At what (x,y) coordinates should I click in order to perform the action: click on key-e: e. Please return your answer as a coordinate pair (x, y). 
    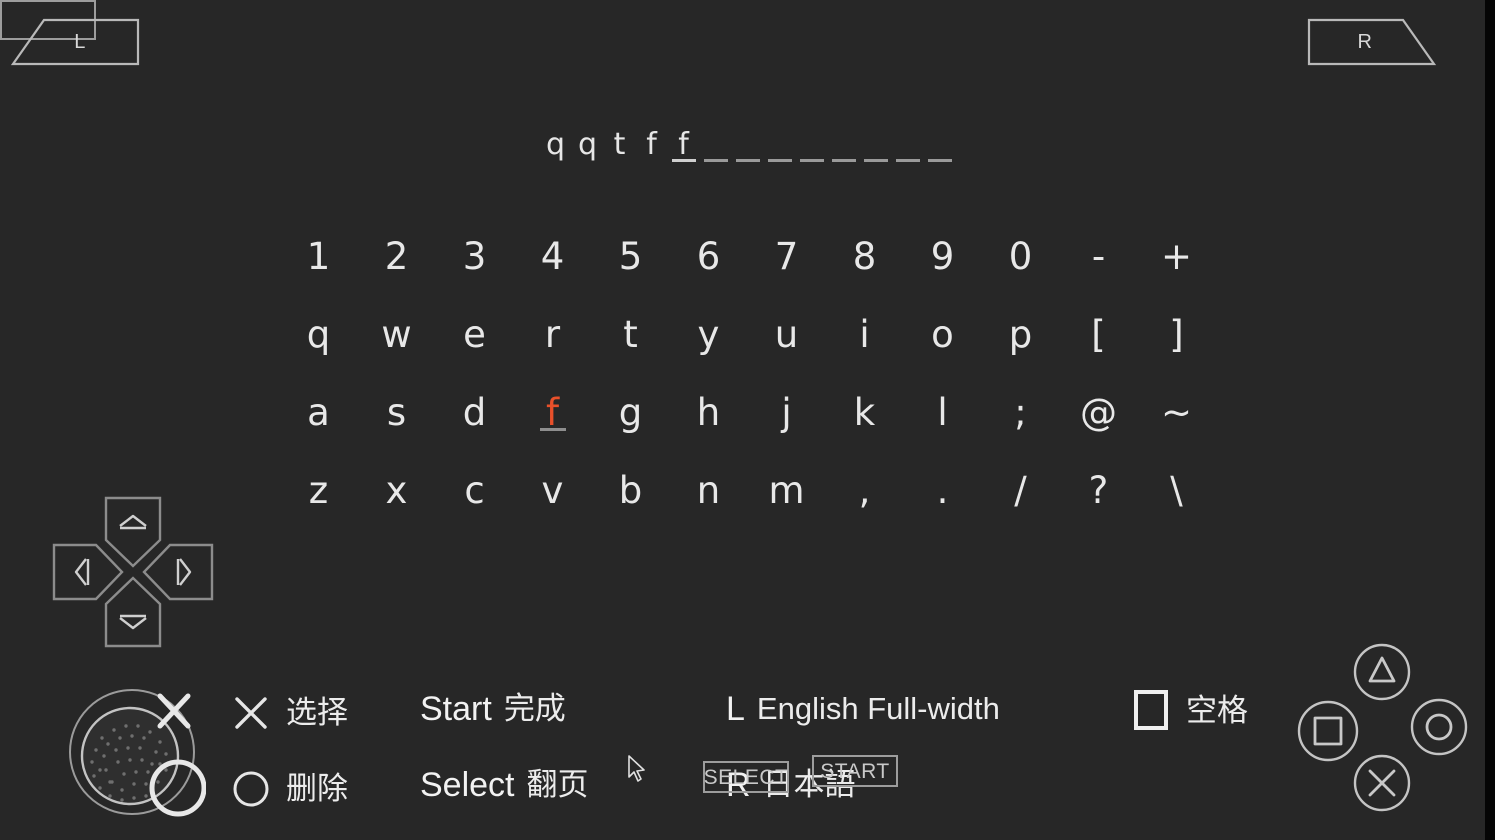
    Looking at the image, I should click on (475, 335).